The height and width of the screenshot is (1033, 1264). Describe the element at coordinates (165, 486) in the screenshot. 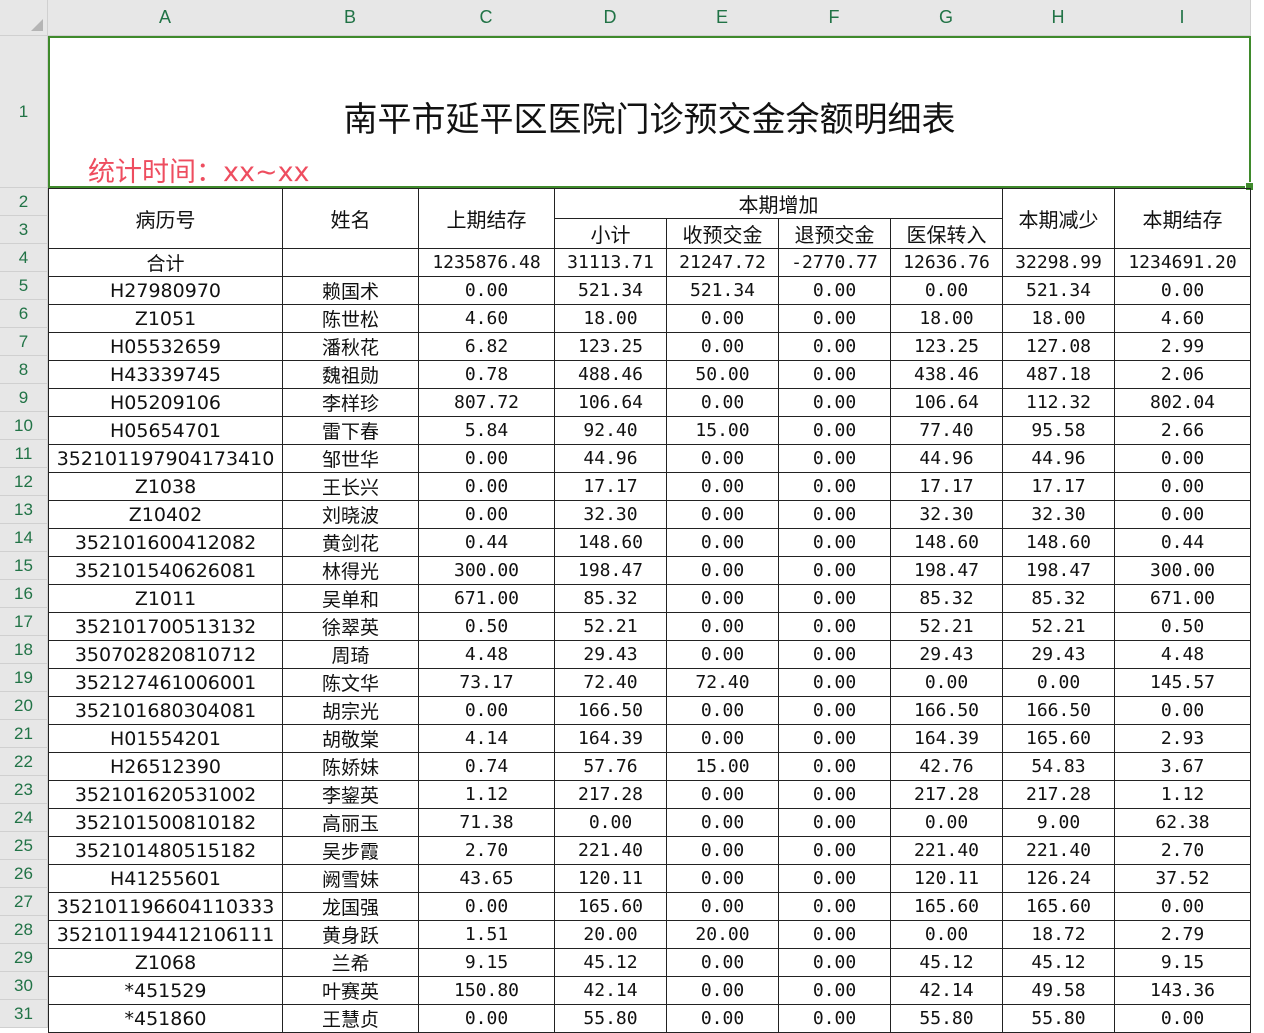

I see `cell-record-no: Z1038` at that location.